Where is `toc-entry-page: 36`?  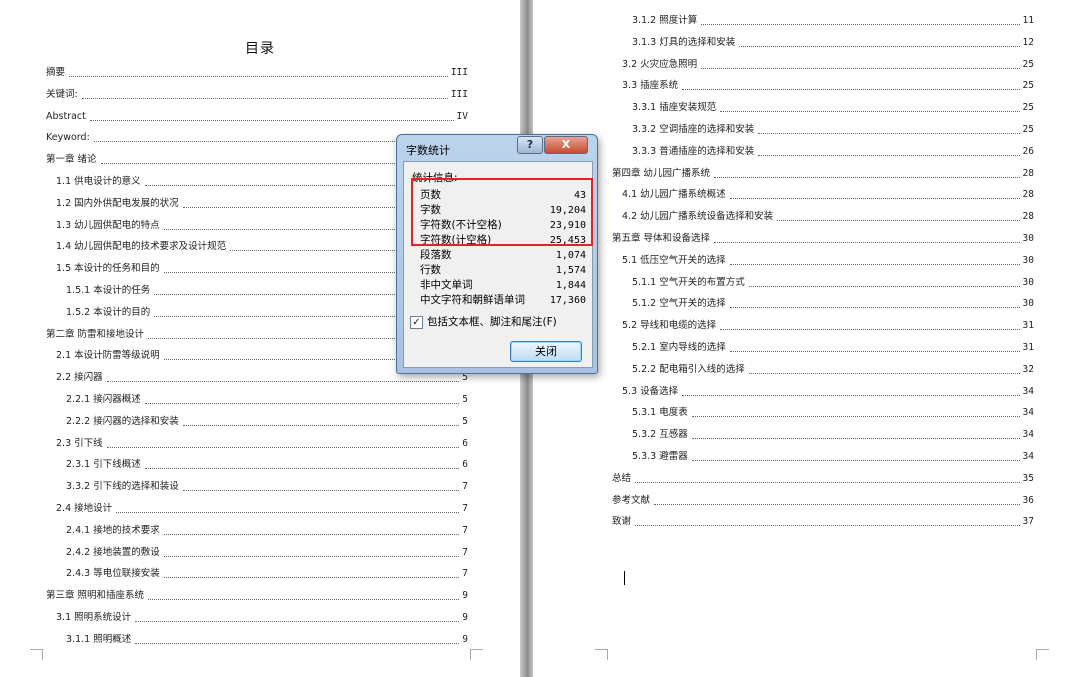 toc-entry-page: 36 is located at coordinates (1028, 500).